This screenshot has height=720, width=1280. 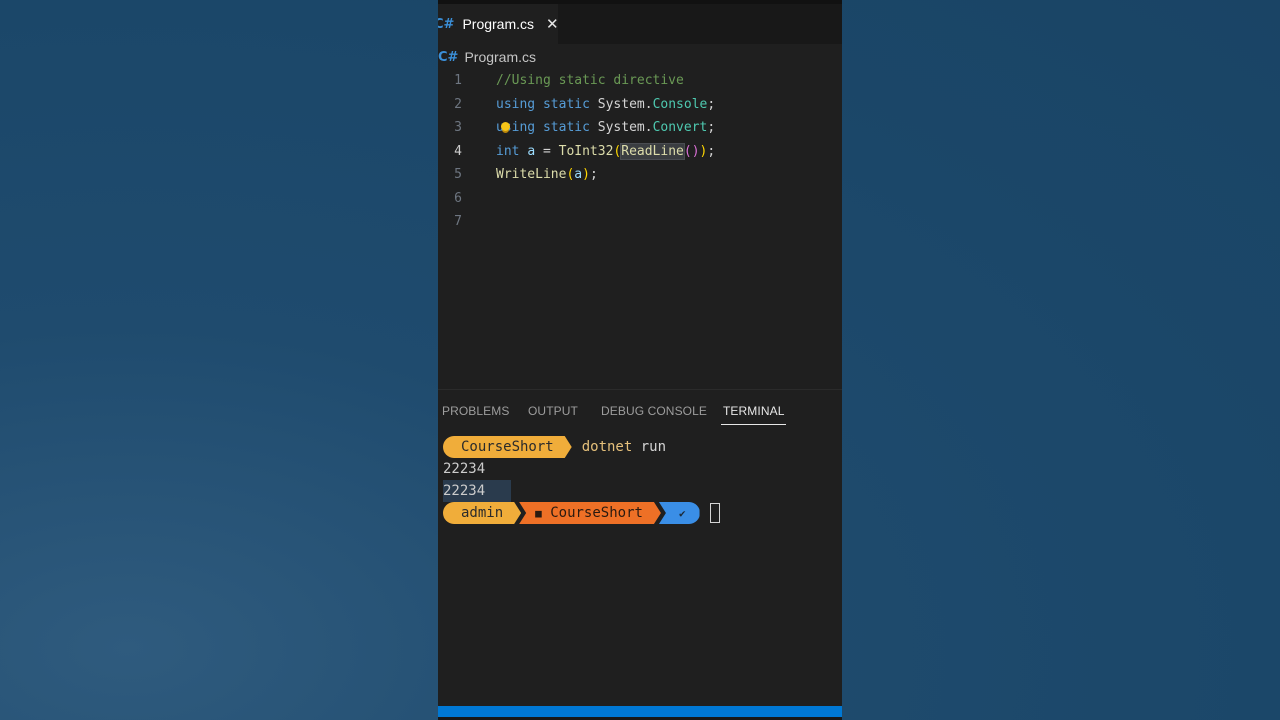 What do you see at coordinates (482, 513) in the screenshot?
I see `prompt-user-segment: admin` at bounding box center [482, 513].